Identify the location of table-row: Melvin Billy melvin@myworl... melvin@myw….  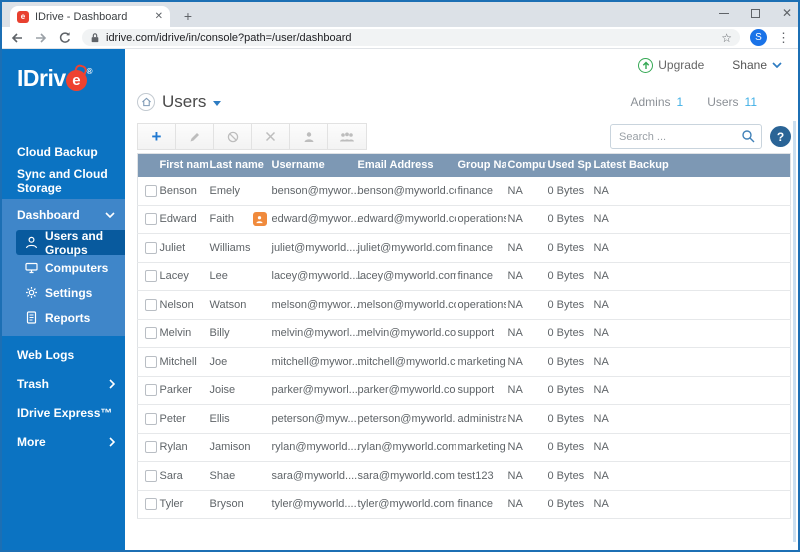
(464, 333).